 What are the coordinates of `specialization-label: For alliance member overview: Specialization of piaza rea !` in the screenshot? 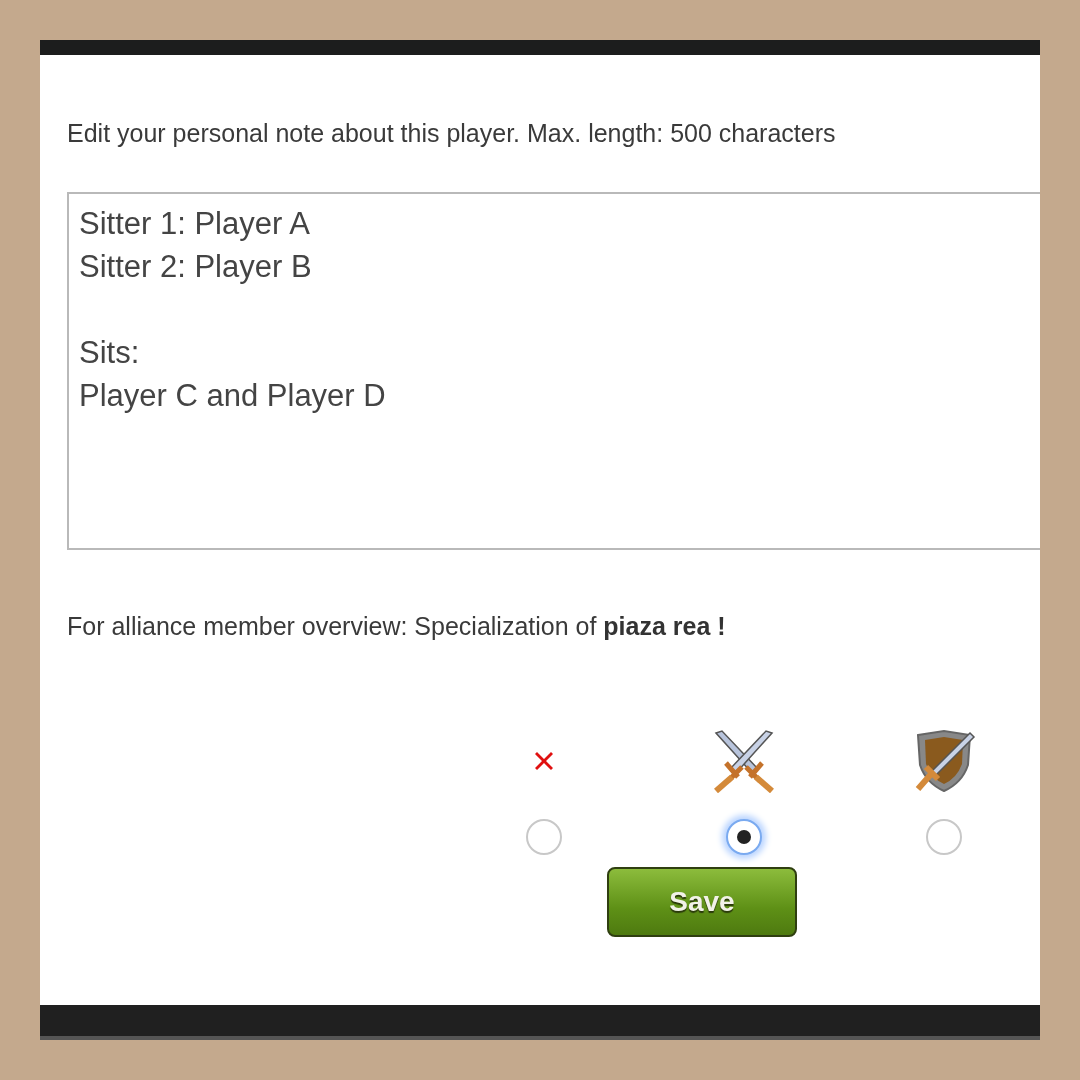 It's located at (397, 626).